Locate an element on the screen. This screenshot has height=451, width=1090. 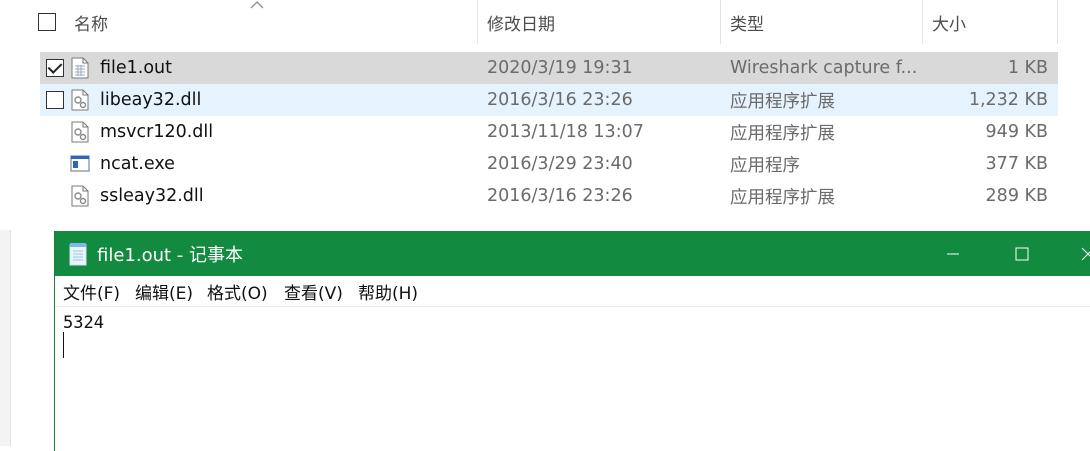
menu-format: 格式(O) is located at coordinates (237, 291).